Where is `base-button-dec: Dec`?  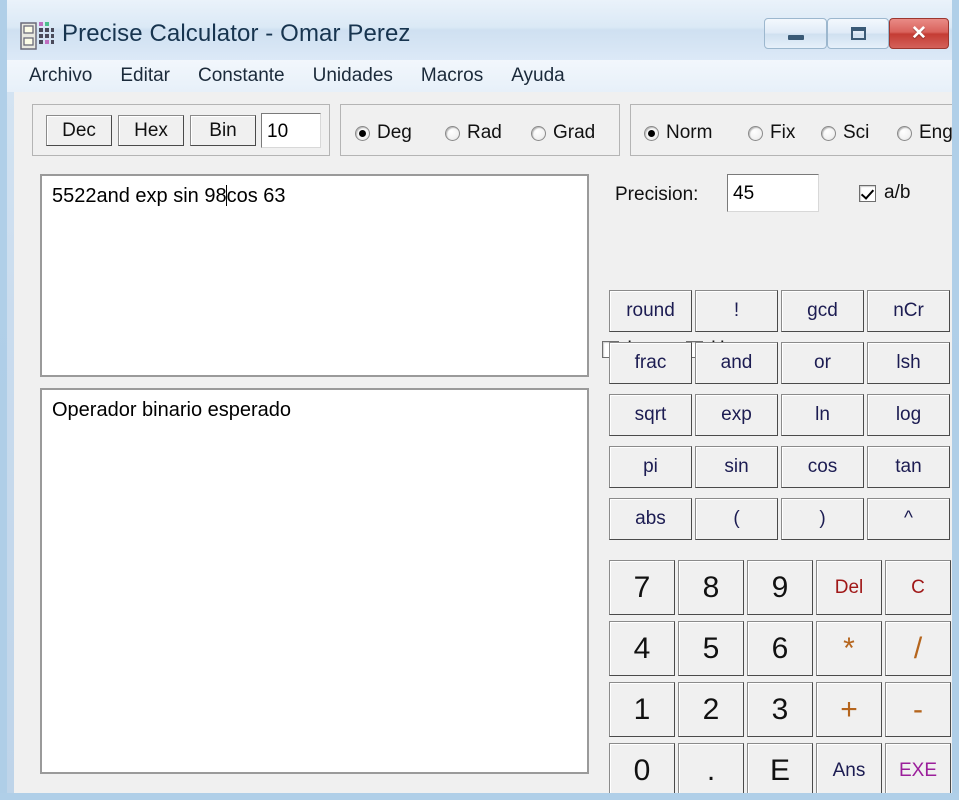
base-button-dec: Dec is located at coordinates (79, 130).